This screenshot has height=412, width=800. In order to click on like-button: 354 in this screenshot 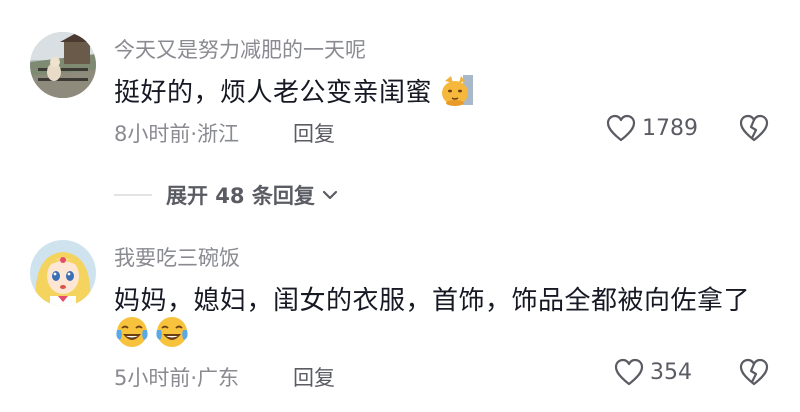, I will do `click(653, 372)`.